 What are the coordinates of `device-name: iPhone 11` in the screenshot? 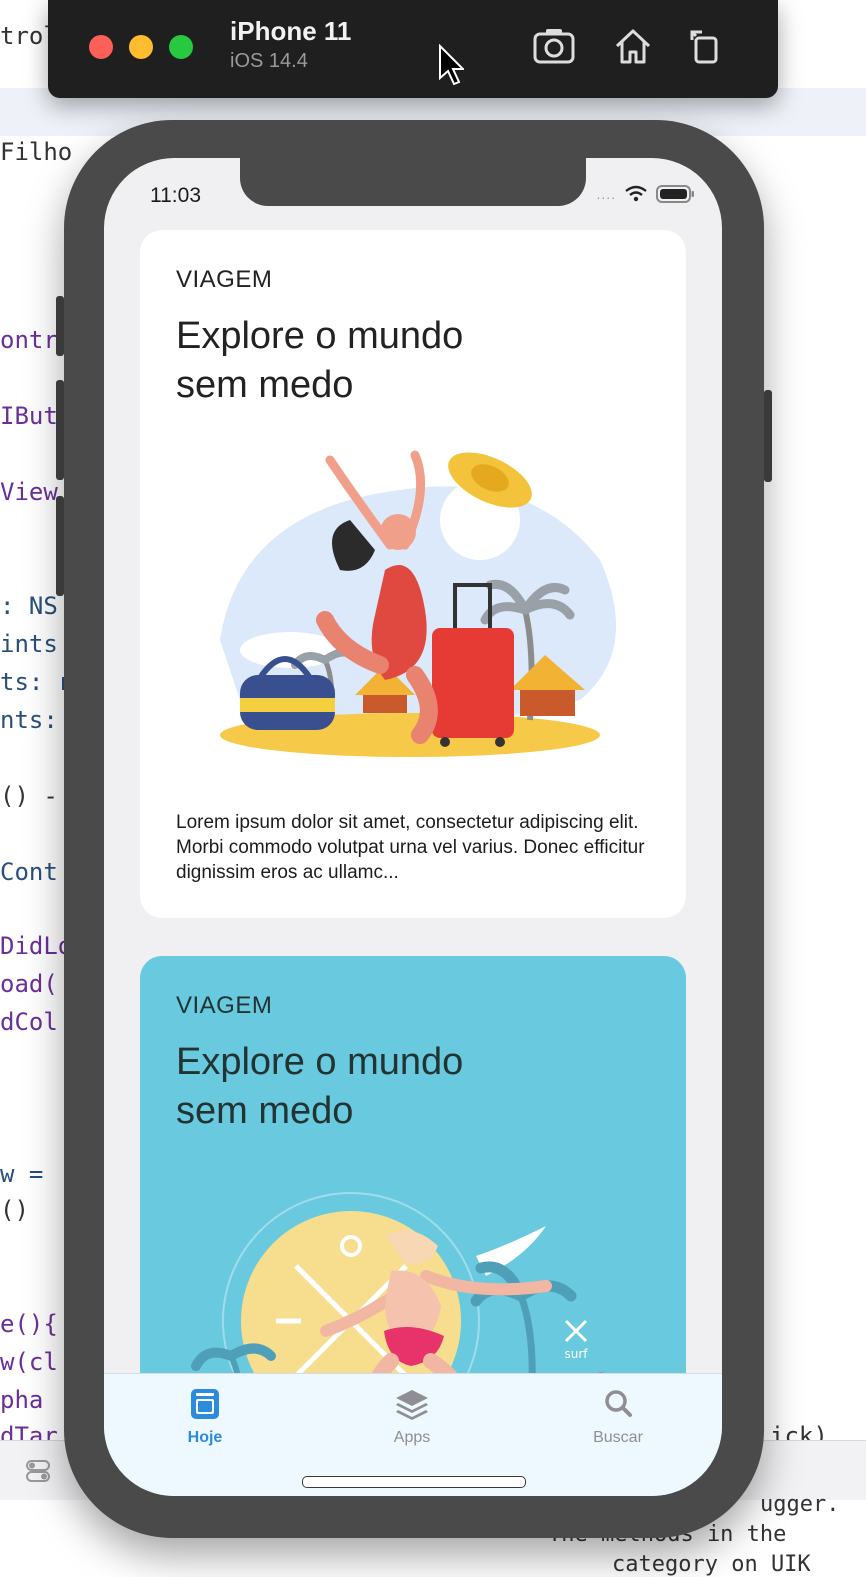 It's located at (291, 31).